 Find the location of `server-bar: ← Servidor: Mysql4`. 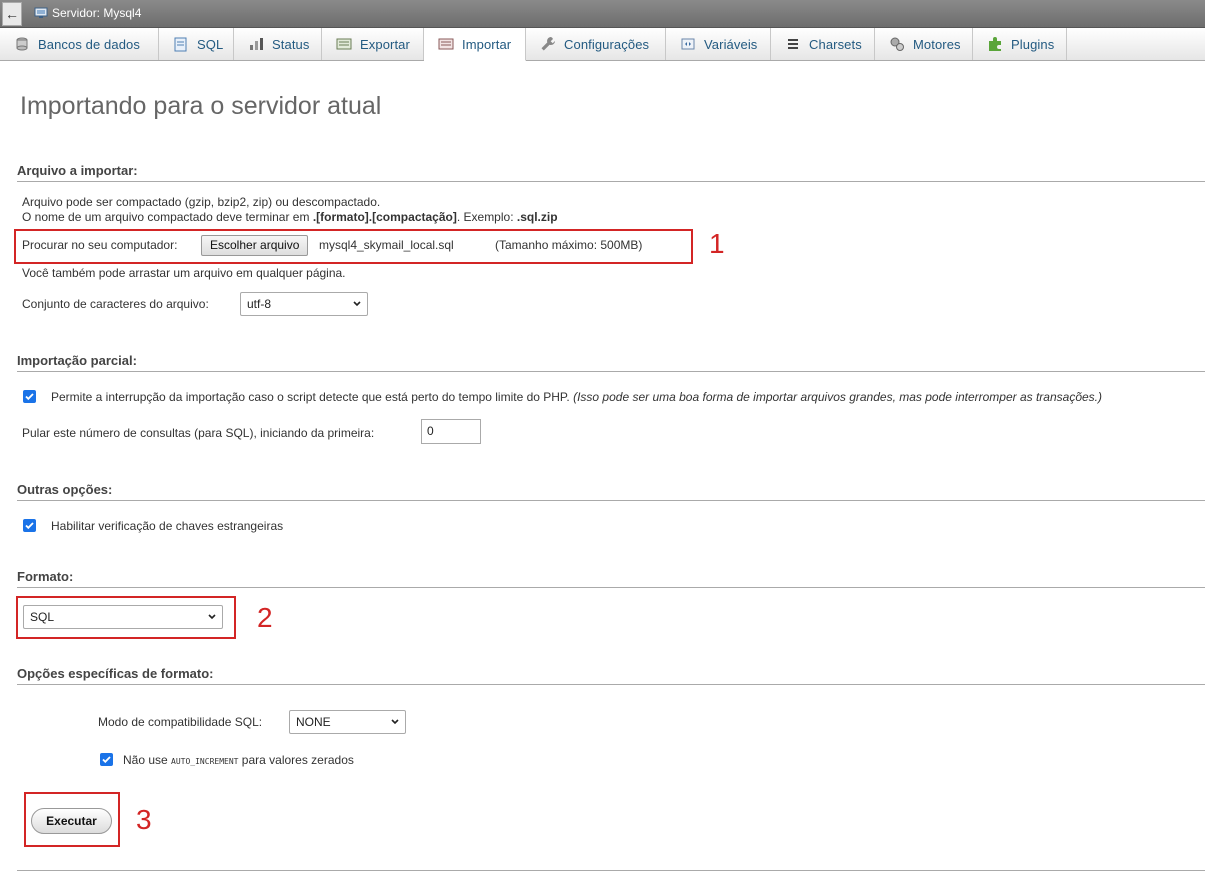

server-bar: ← Servidor: Mysql4 is located at coordinates (602, 14).